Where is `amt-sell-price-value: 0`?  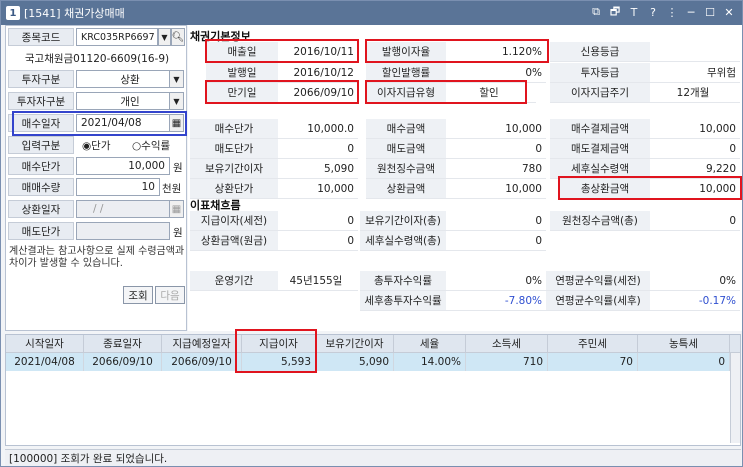 amt-sell-price-value: 0 is located at coordinates (318, 149).